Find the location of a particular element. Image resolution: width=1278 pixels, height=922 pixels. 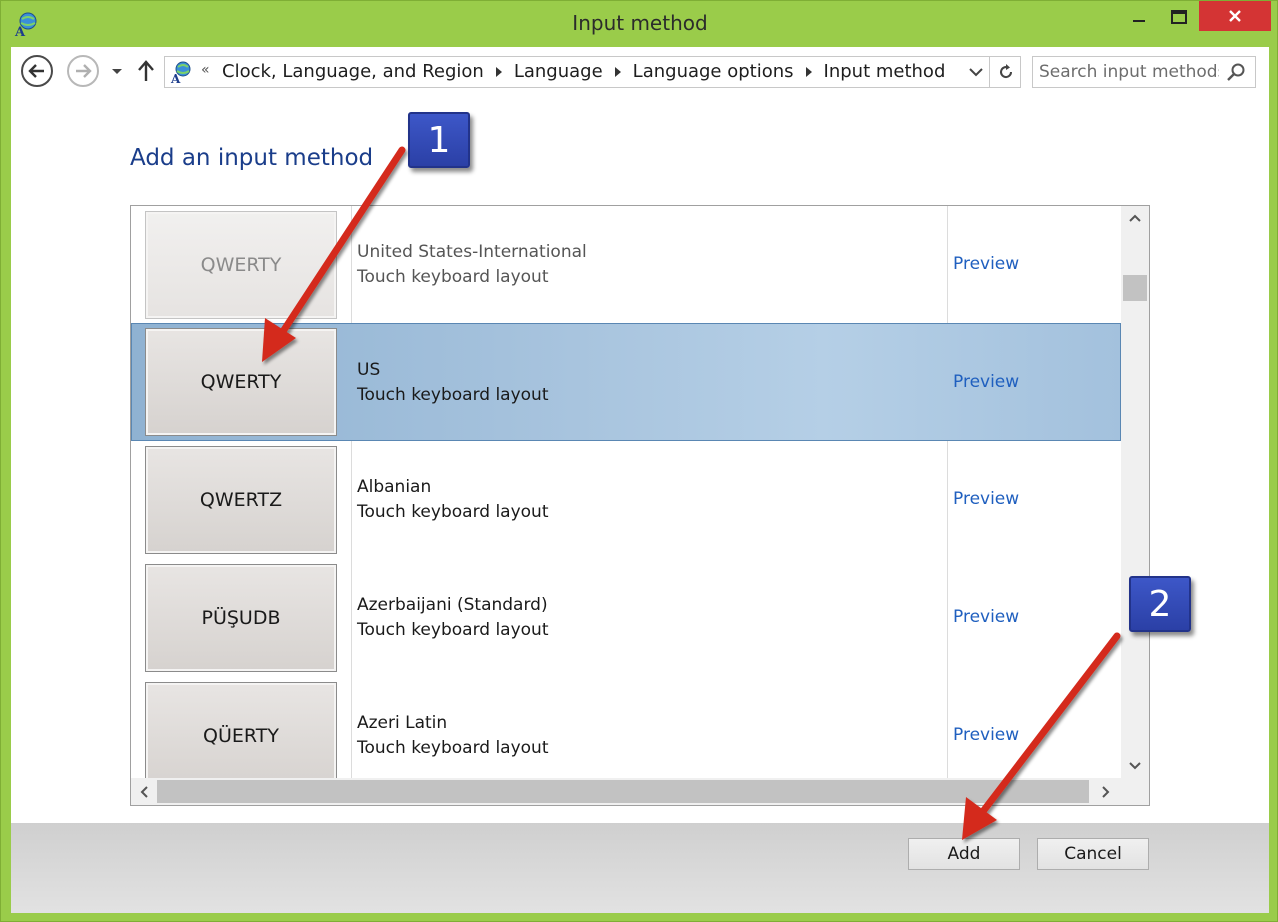

scroll-left-button is located at coordinates (144, 791).